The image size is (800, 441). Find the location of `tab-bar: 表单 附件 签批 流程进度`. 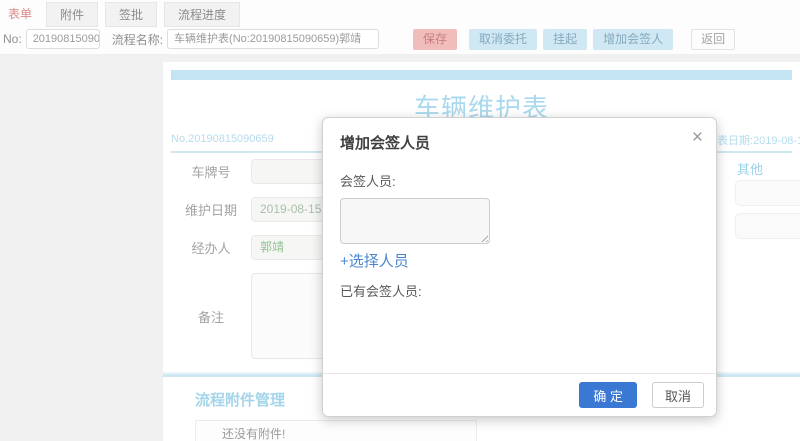

tab-bar: 表单 附件 签批 流程进度 is located at coordinates (400, 13).